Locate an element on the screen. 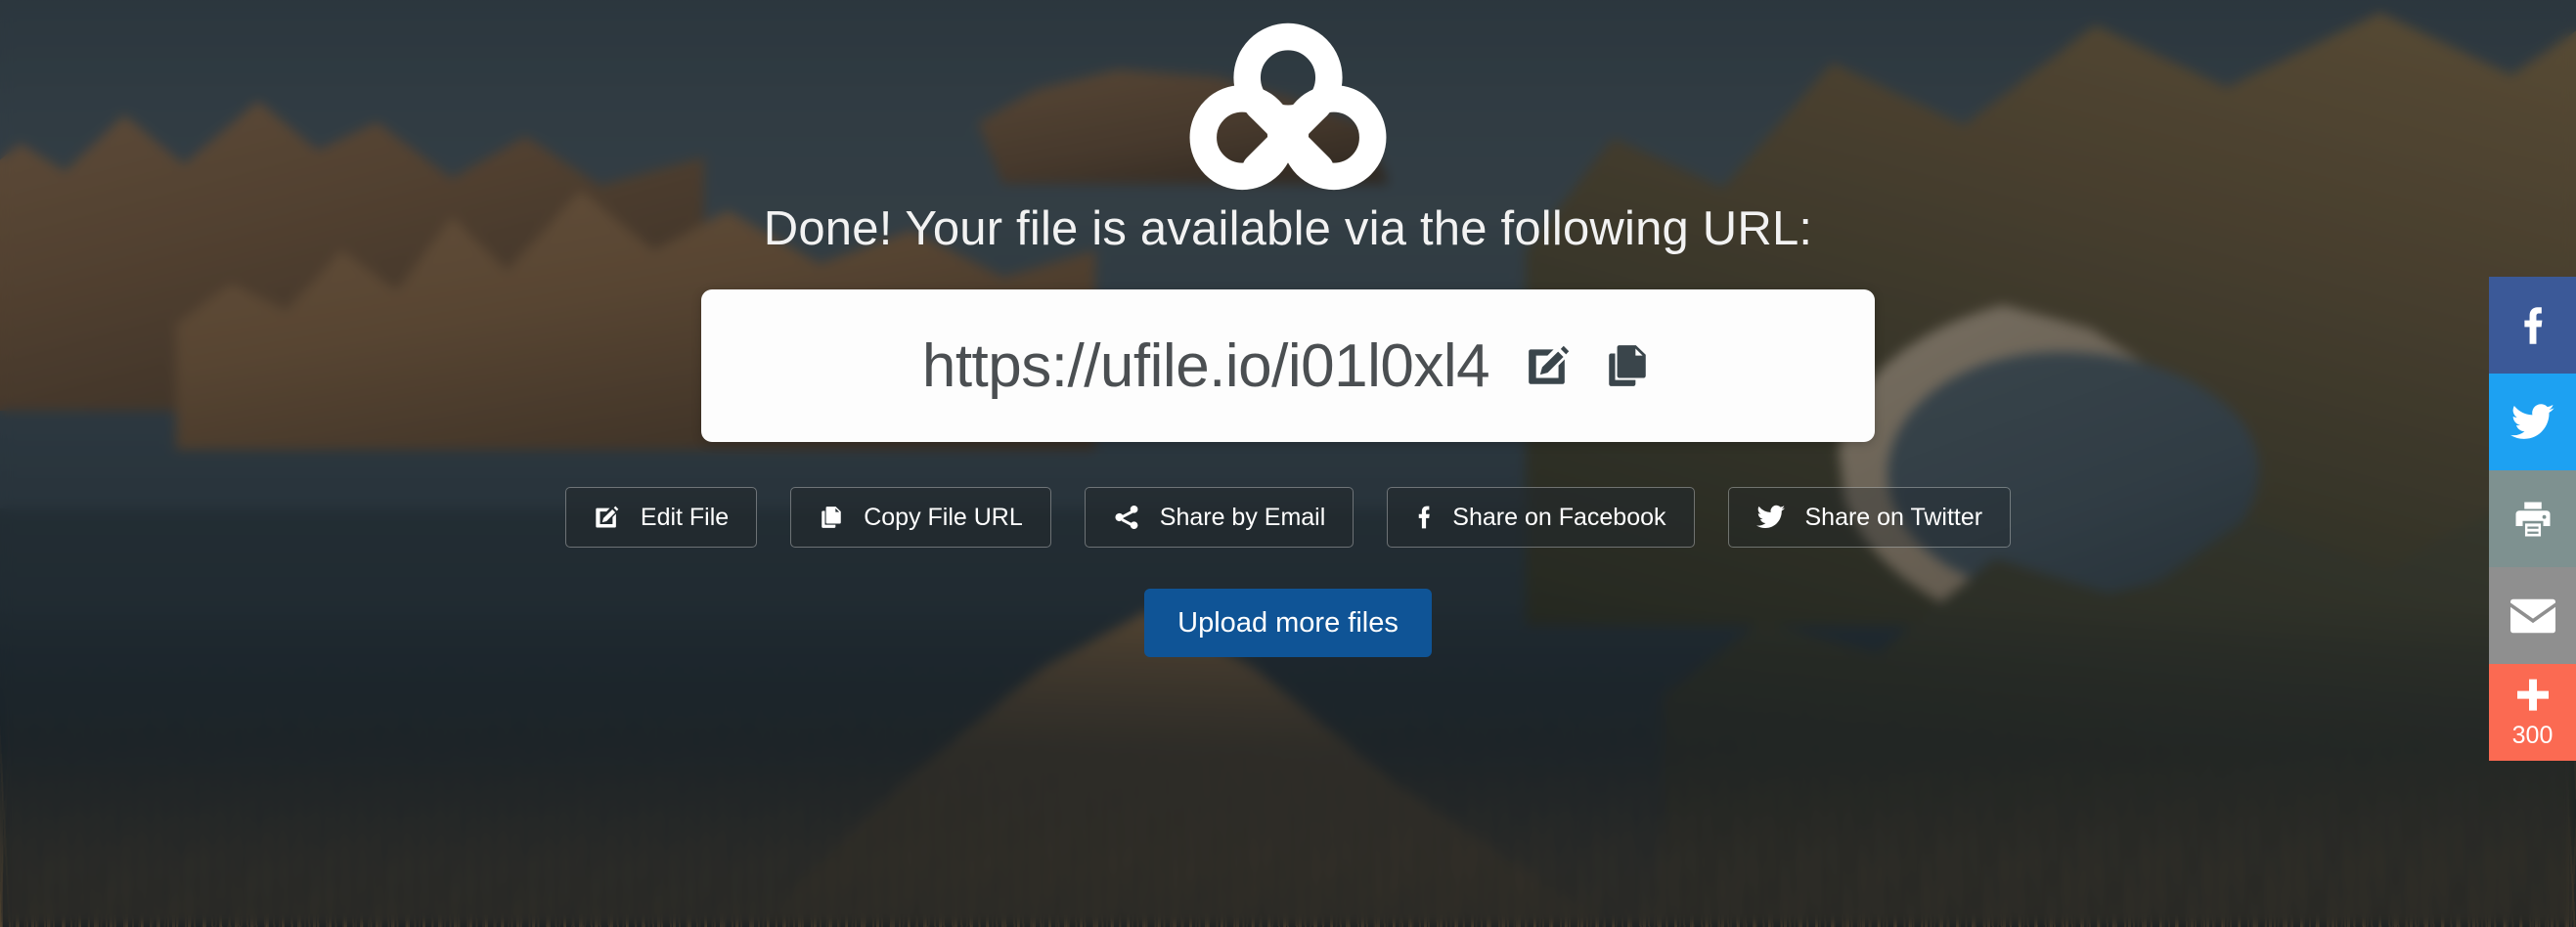 The width and height of the screenshot is (2576, 927). copy-file-url-label: Copy File URL is located at coordinates (943, 517).